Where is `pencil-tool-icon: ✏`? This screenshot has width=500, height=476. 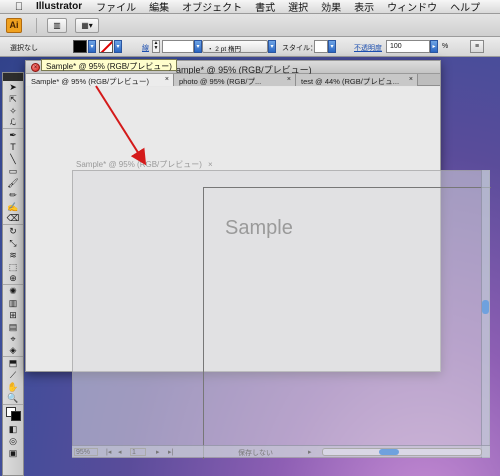 pencil-tool-icon: ✏ is located at coordinates (13, 195).